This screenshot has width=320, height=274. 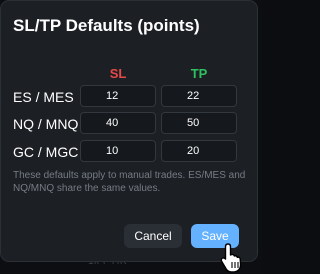 What do you see at coordinates (106, 25) in the screenshot?
I see `dialog-title: SL/TP Defaults (points)` at bounding box center [106, 25].